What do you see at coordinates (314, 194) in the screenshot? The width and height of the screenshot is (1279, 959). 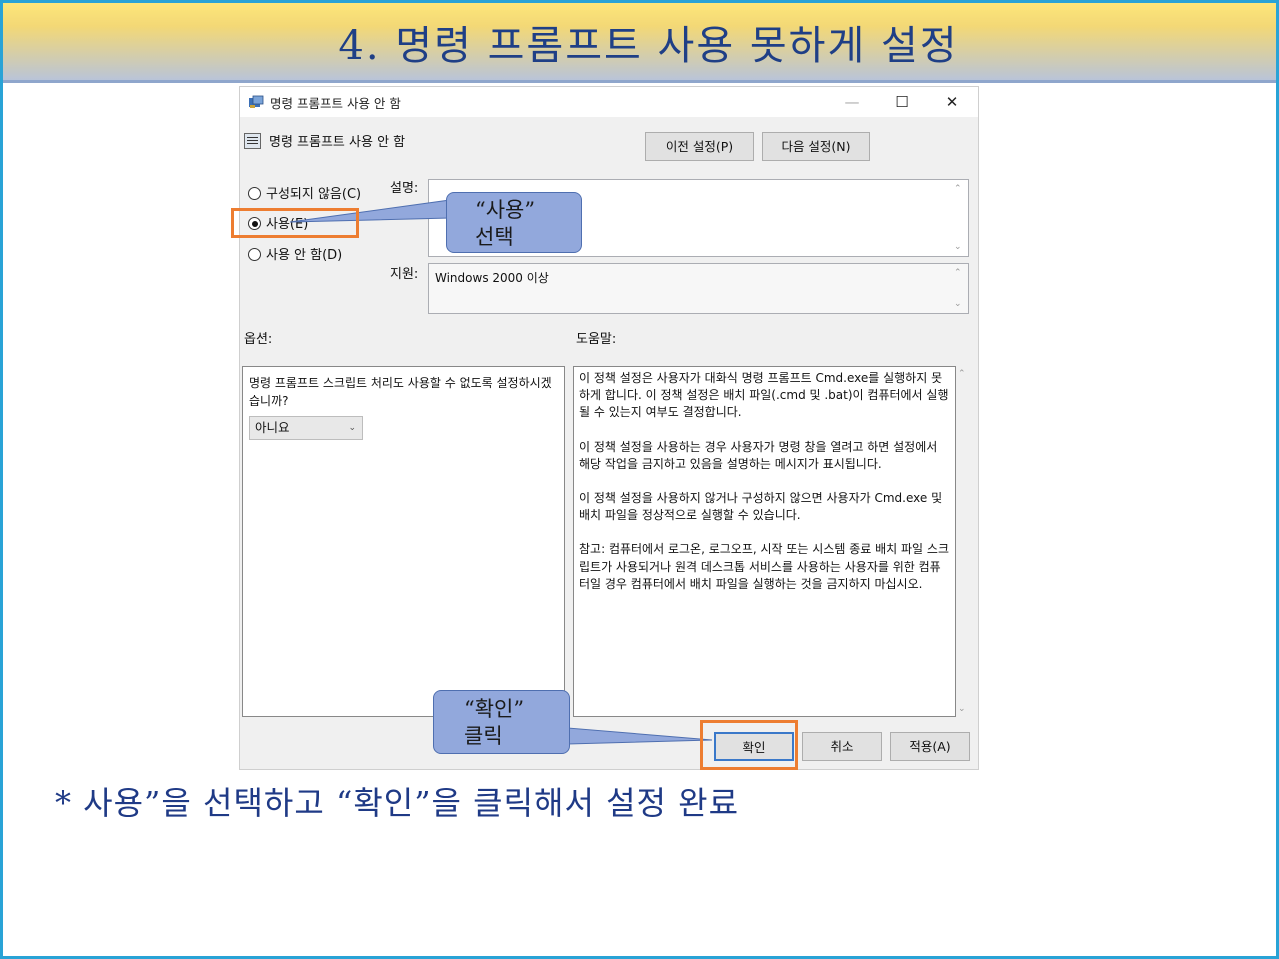 I see `radio-not-configured-label: 구성되지 않음(C)` at bounding box center [314, 194].